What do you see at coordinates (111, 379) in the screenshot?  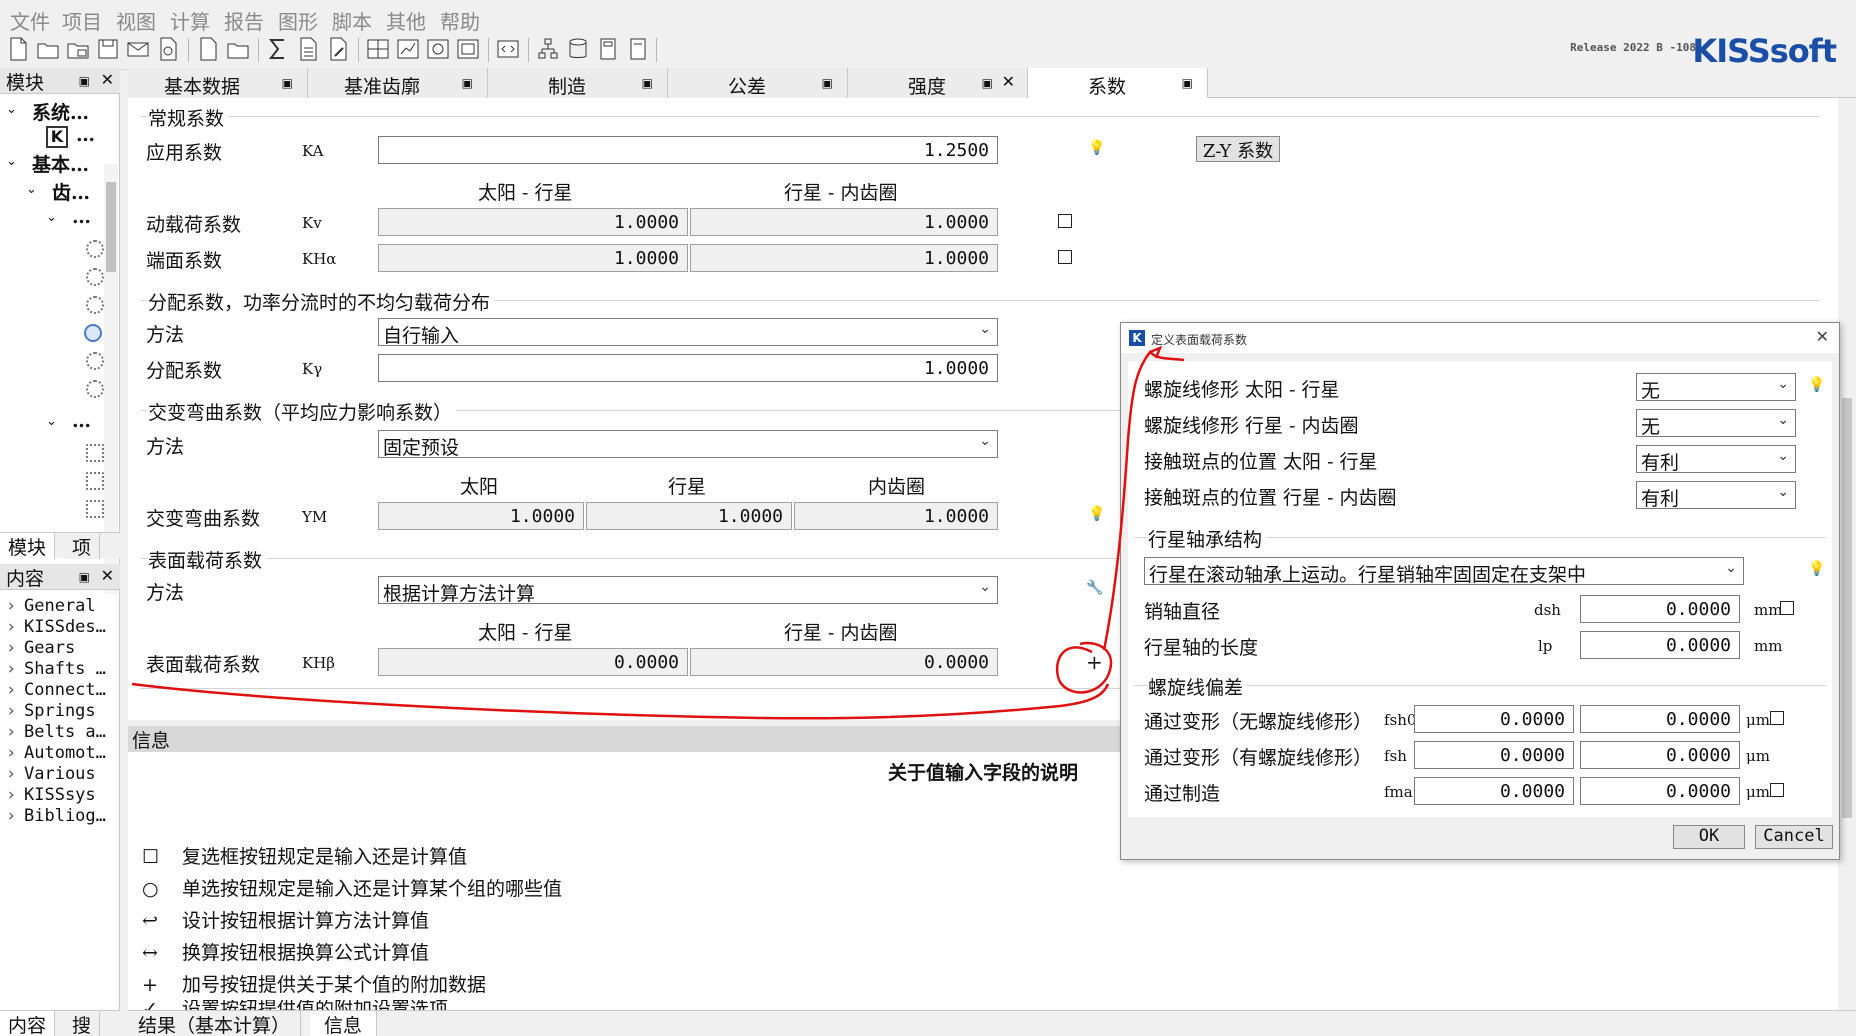 I see `module-scrollbar` at bounding box center [111, 379].